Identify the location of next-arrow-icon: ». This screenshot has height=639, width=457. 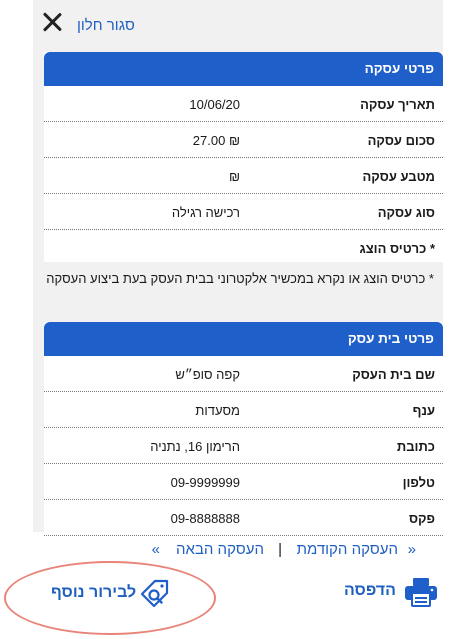
(156, 549).